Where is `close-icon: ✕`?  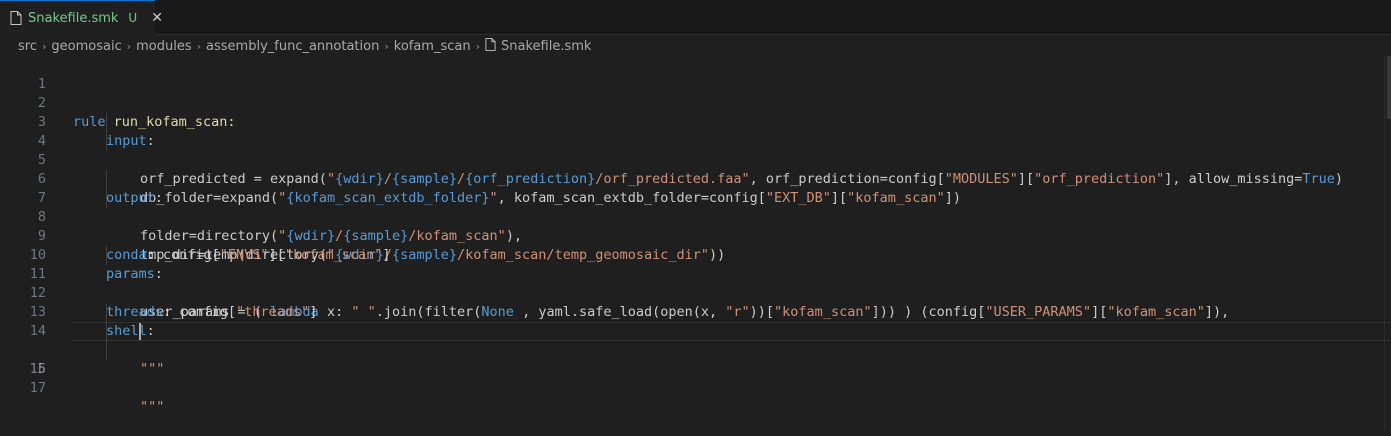 close-icon: ✕ is located at coordinates (157, 18).